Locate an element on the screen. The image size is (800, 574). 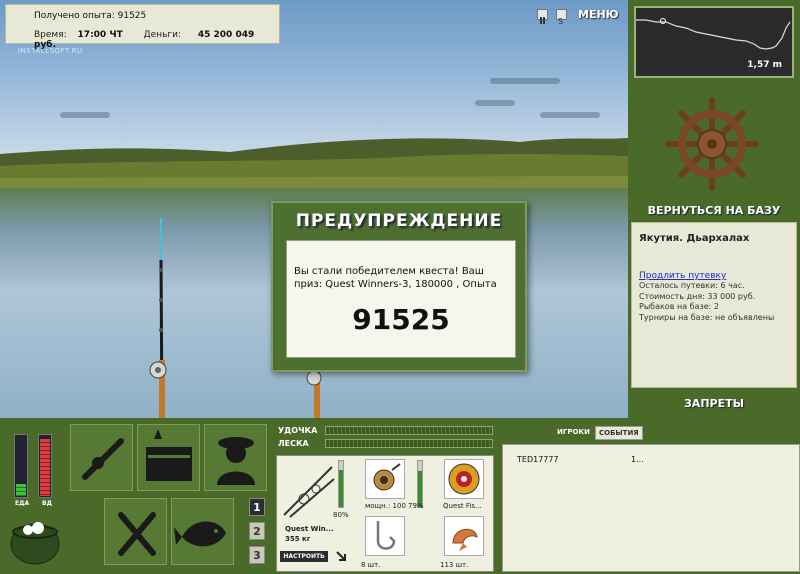
player-name: TED17777 is located at coordinates (538, 459).